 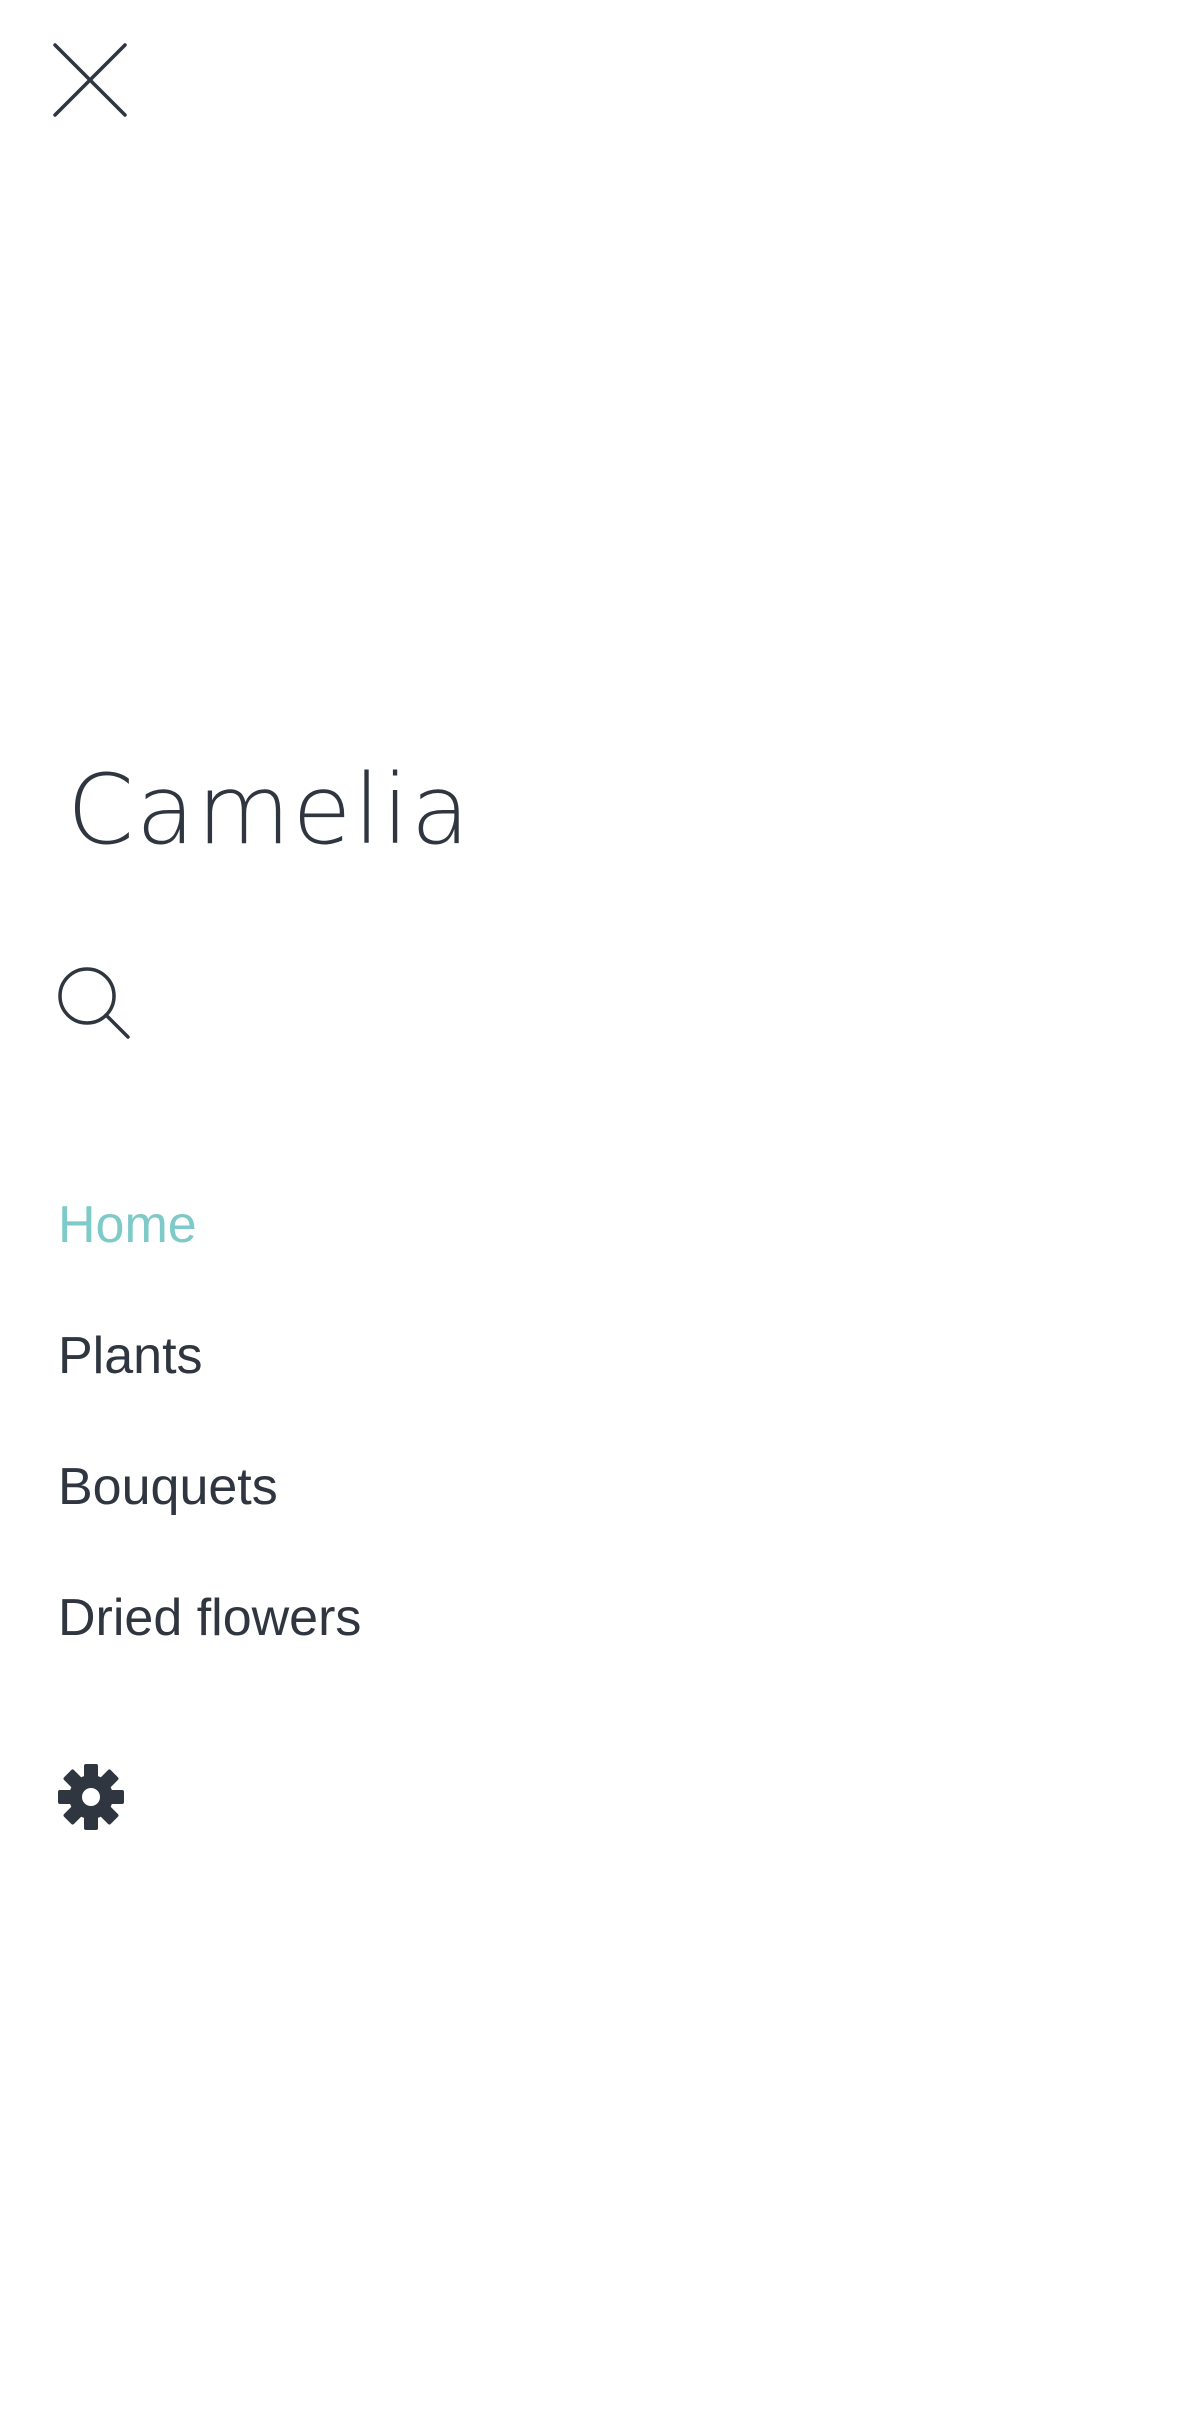 What do you see at coordinates (209, 1356) in the screenshot?
I see `nav-item-plants: Plants` at bounding box center [209, 1356].